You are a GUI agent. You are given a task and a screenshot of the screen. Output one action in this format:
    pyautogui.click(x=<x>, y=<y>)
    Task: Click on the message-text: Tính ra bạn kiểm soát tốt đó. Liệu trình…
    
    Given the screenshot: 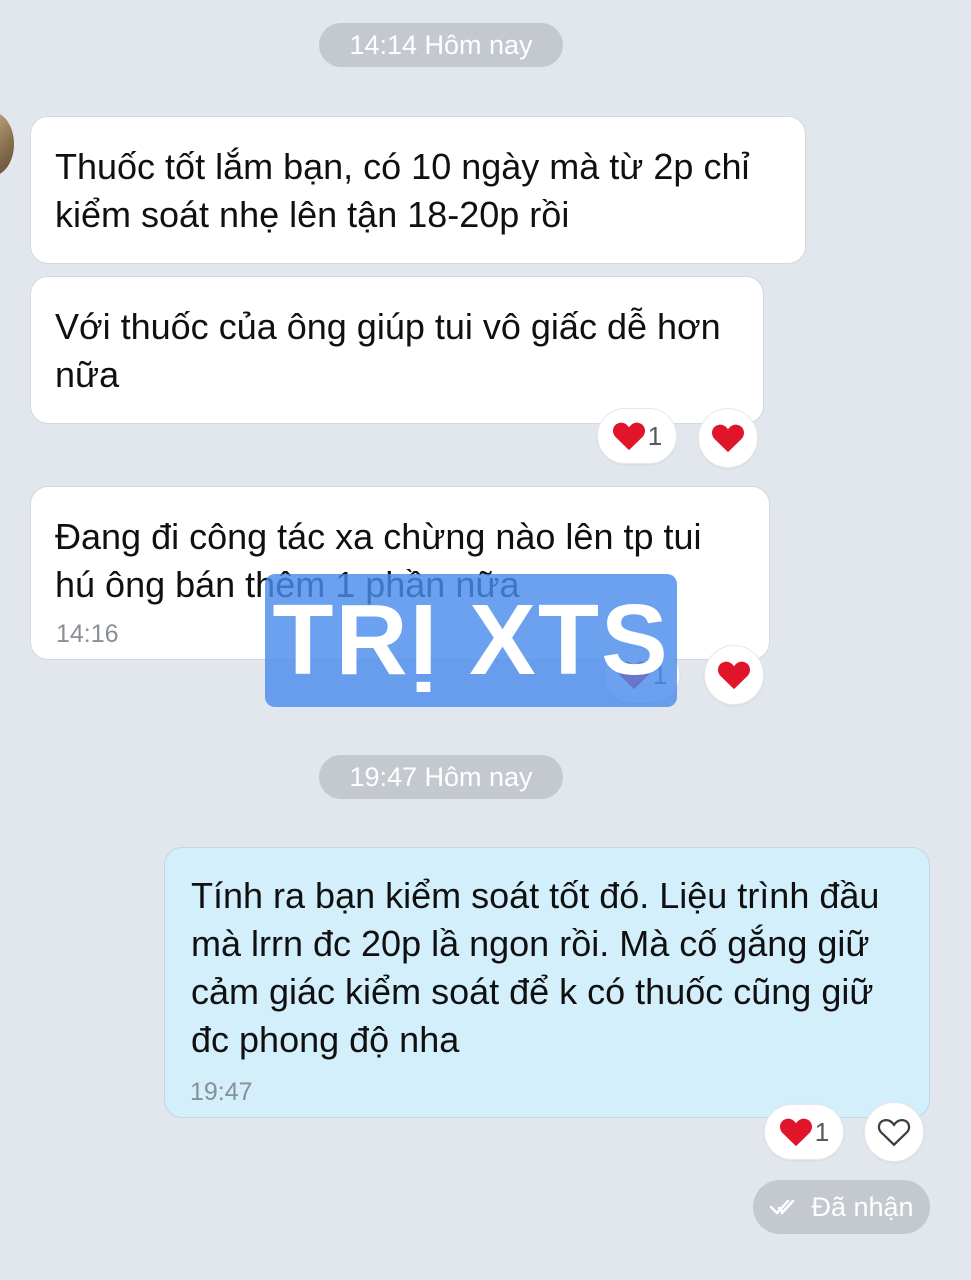 What is the action you would take?
    pyautogui.click(x=535, y=967)
    